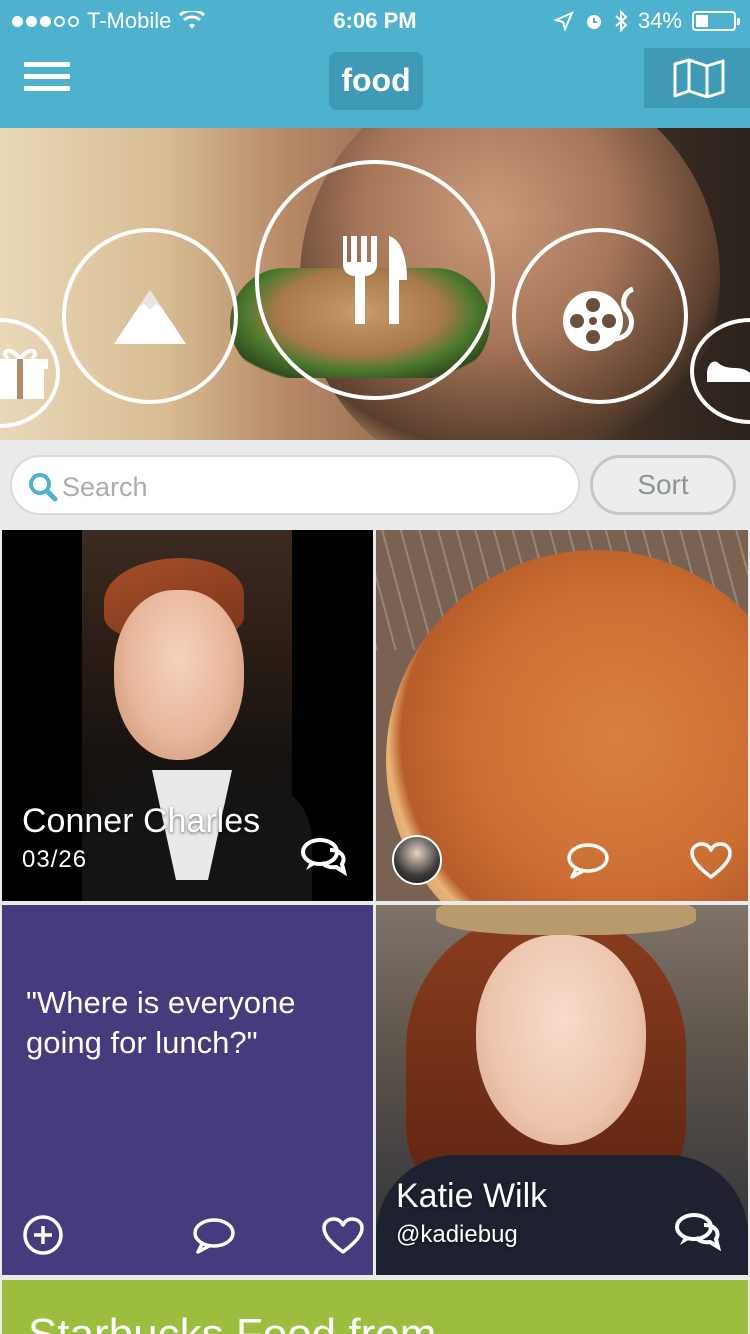 The height and width of the screenshot is (1334, 750). I want to click on author-avatar, so click(417, 860).